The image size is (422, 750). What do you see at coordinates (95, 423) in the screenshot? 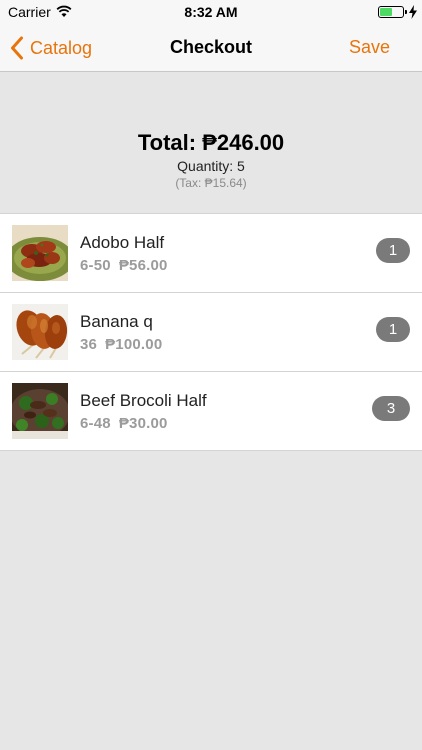
I see `item-code: 6-48` at bounding box center [95, 423].